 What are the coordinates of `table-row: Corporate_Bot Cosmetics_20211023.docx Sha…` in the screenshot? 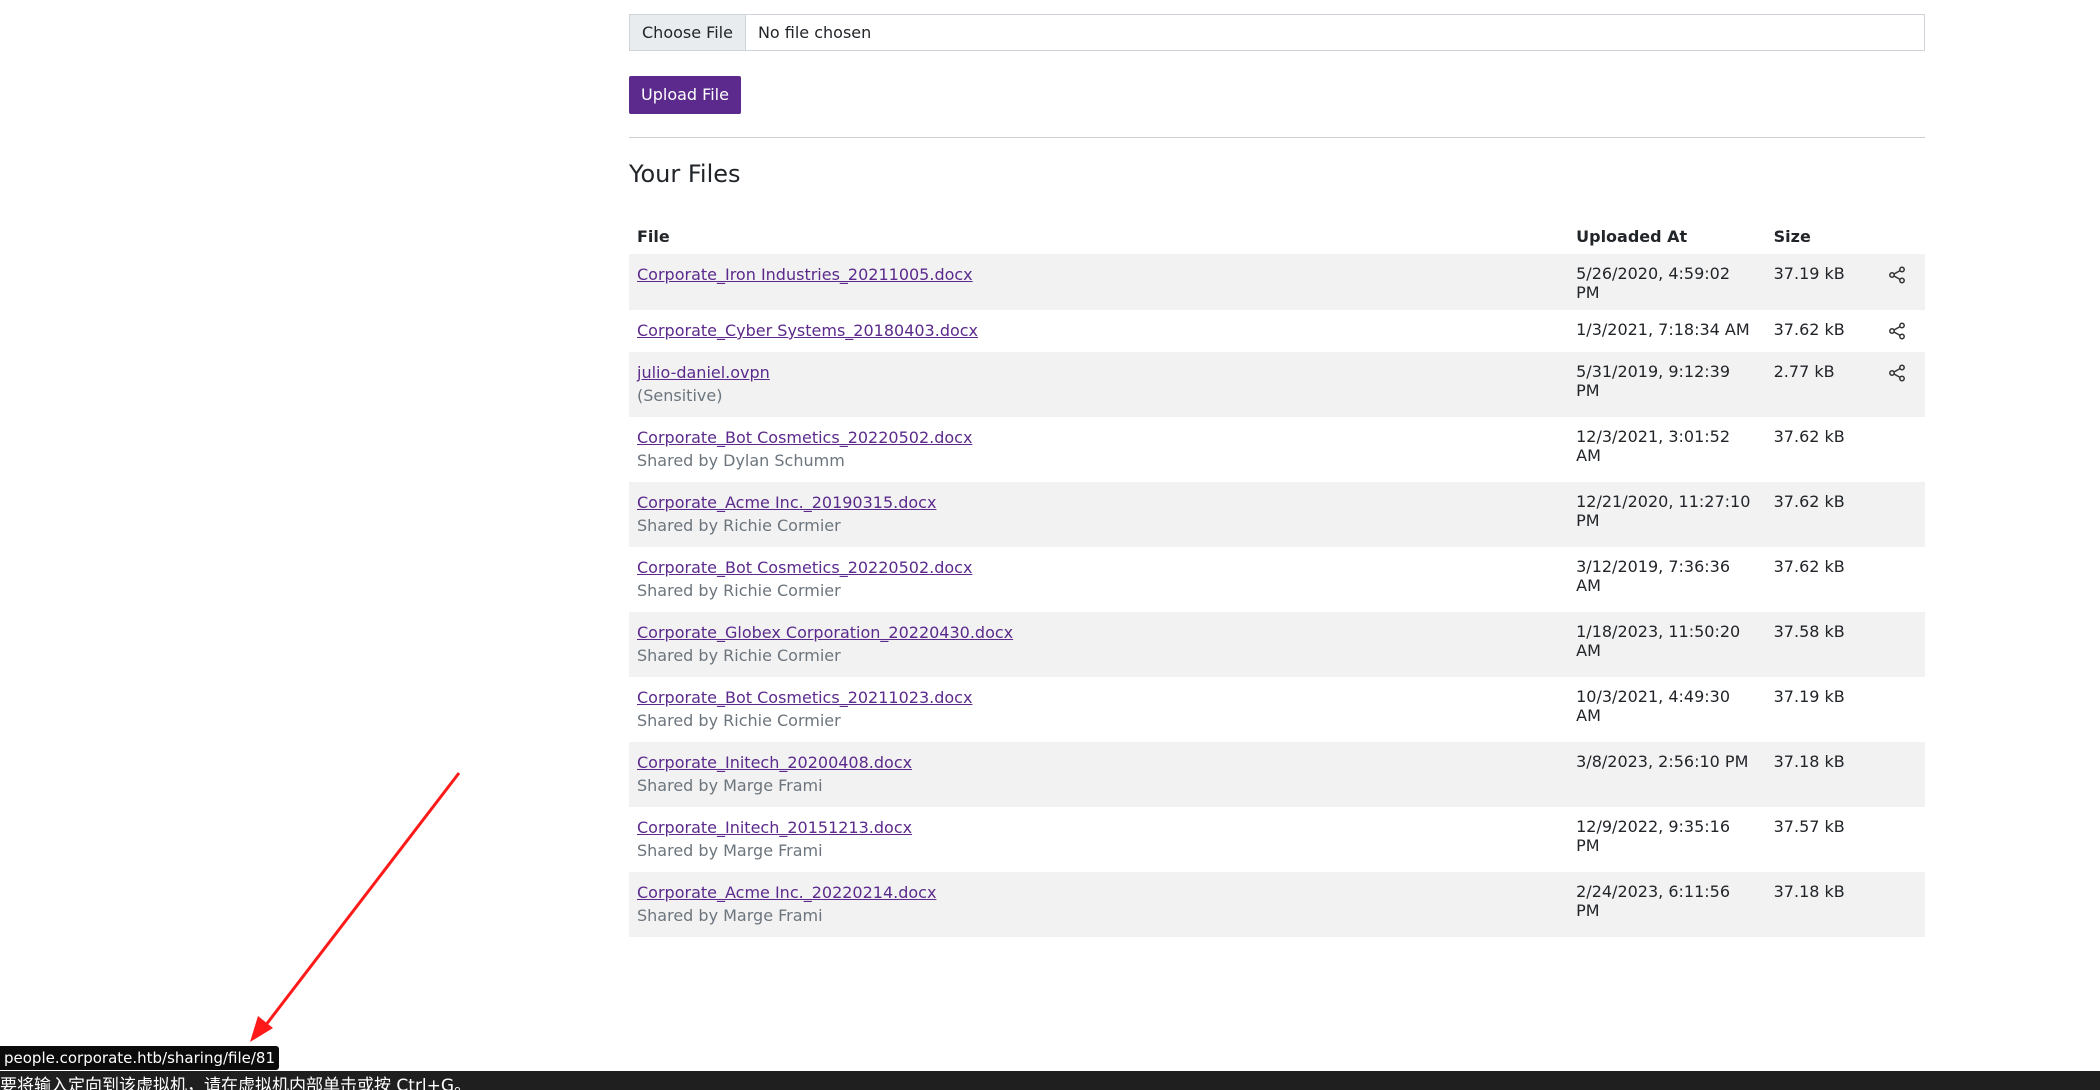 It's located at (1277, 709).